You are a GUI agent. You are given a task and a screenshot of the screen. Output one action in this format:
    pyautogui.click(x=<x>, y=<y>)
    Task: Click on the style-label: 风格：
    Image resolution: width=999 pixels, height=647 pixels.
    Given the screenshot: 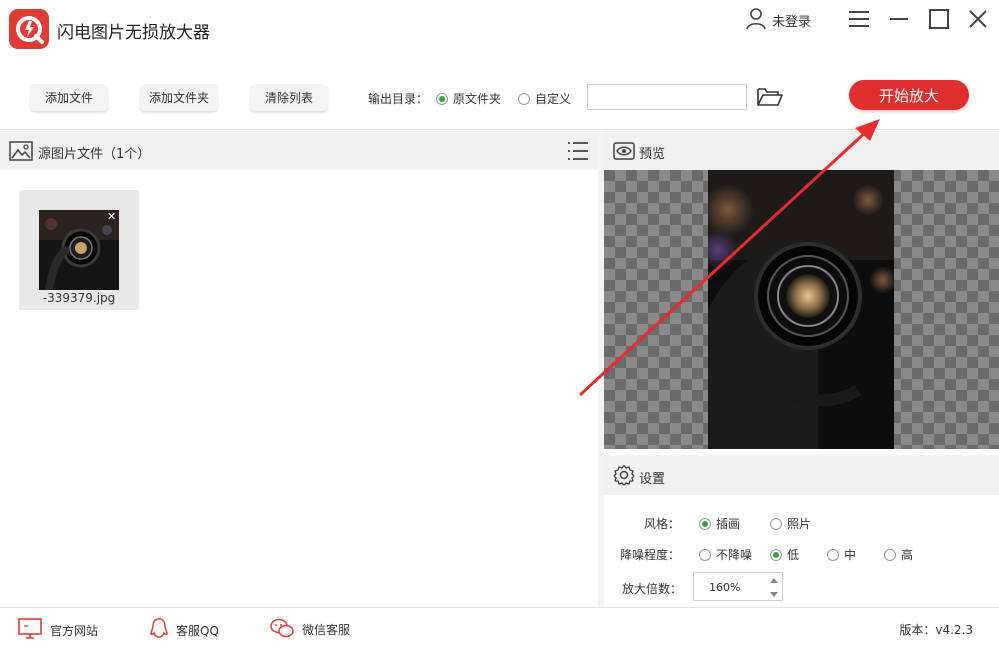 What is the action you would take?
    pyautogui.click(x=661, y=524)
    